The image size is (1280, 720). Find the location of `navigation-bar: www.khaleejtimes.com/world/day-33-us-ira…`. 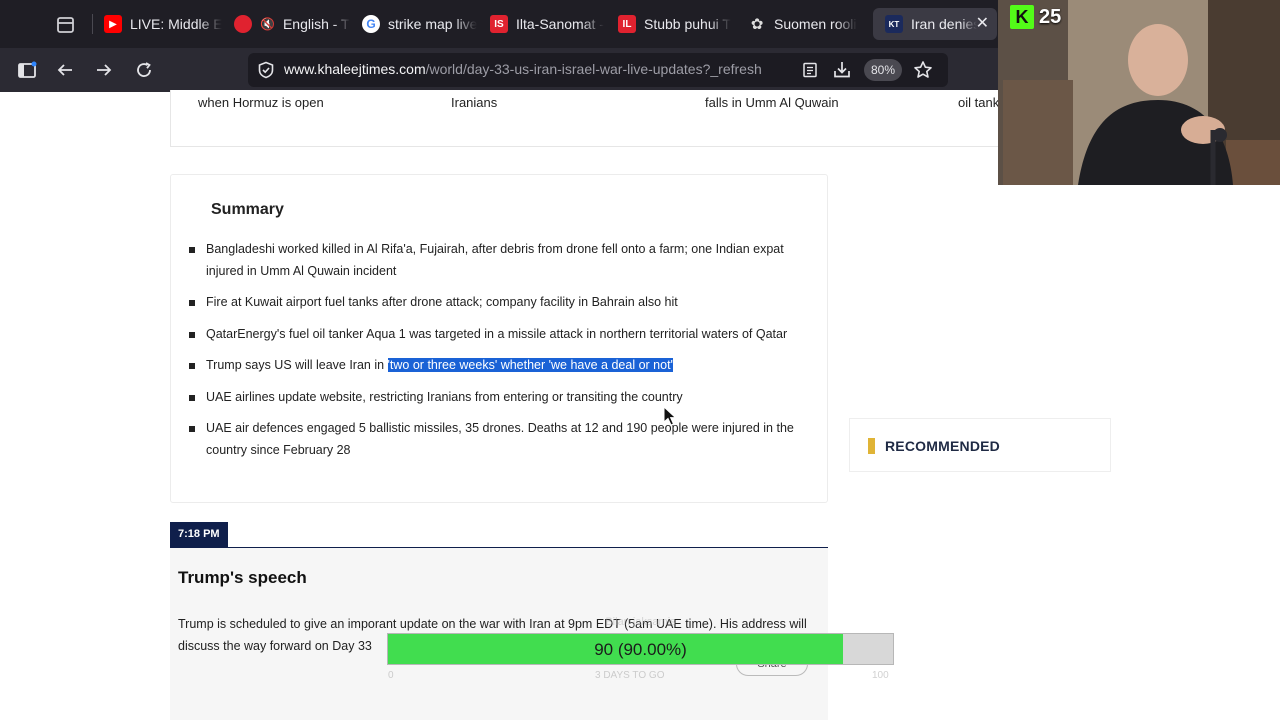

navigation-bar: www.khaleejtimes.com/world/day-33-us-ira… is located at coordinates (500, 70).